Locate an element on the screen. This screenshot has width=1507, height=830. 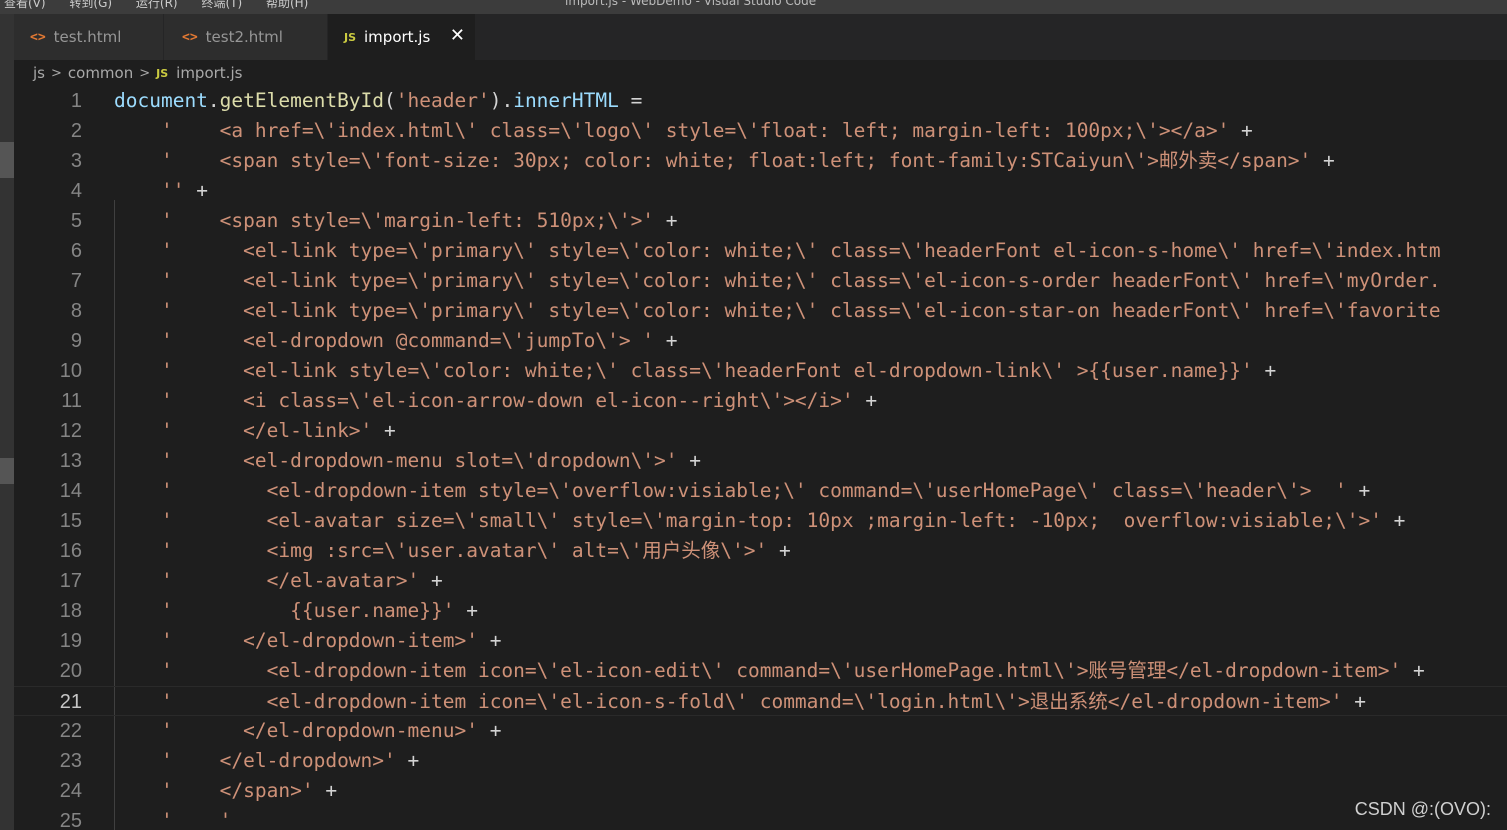
tab-test2-html: <> test2.html is located at coordinates (246, 37).